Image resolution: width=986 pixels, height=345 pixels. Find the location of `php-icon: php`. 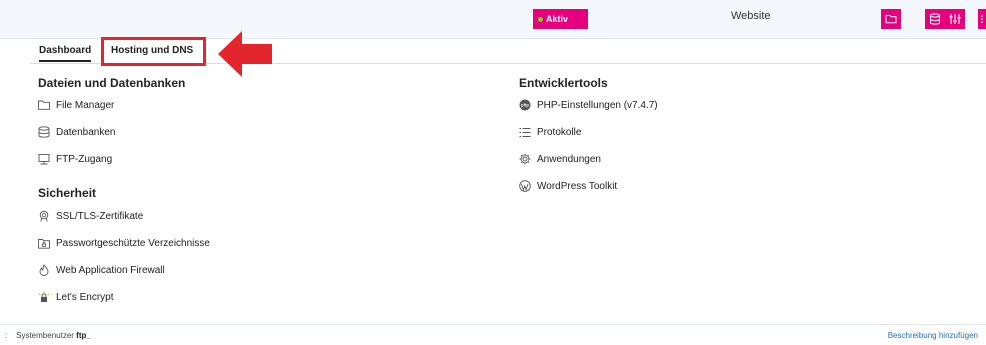

php-icon: php is located at coordinates (525, 105).